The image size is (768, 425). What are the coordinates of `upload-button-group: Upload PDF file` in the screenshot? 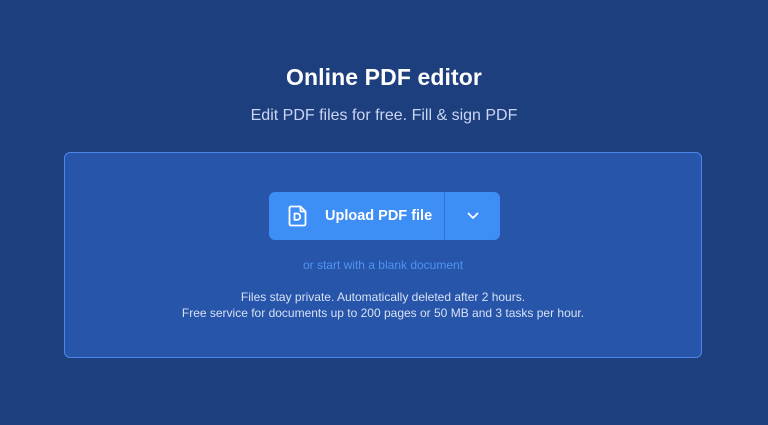 It's located at (384, 216).